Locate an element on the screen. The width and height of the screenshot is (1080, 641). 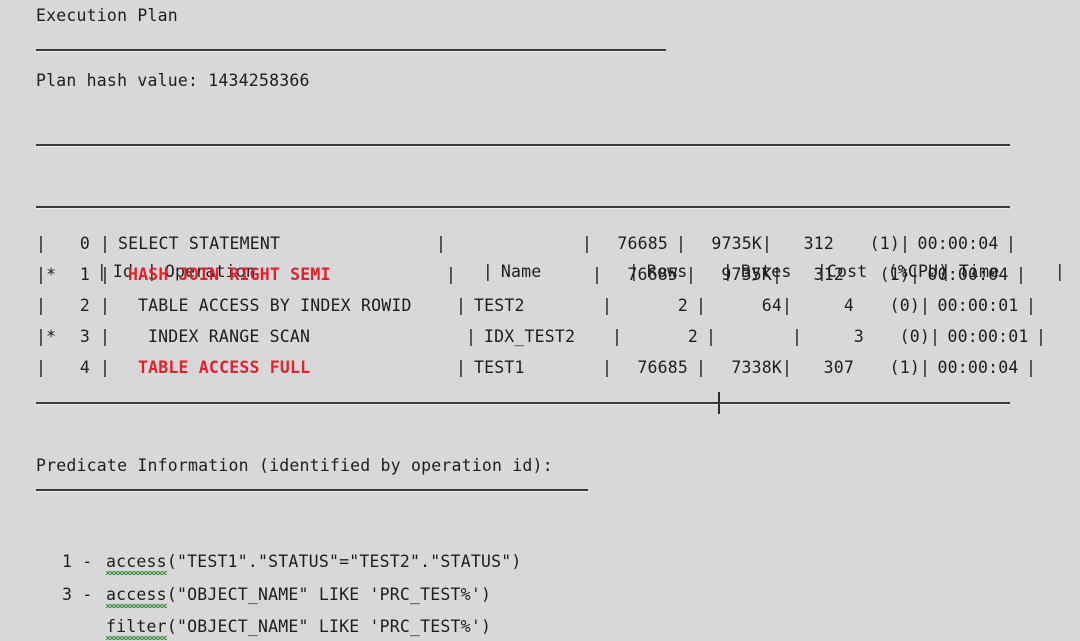
row-id: 2 is located at coordinates (84, 305).